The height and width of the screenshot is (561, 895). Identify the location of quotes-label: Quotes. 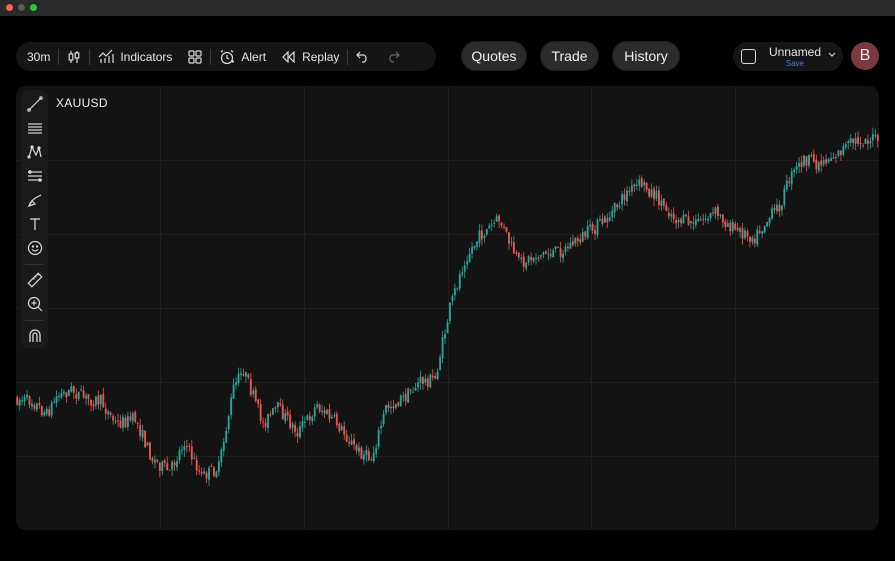
(494, 56).